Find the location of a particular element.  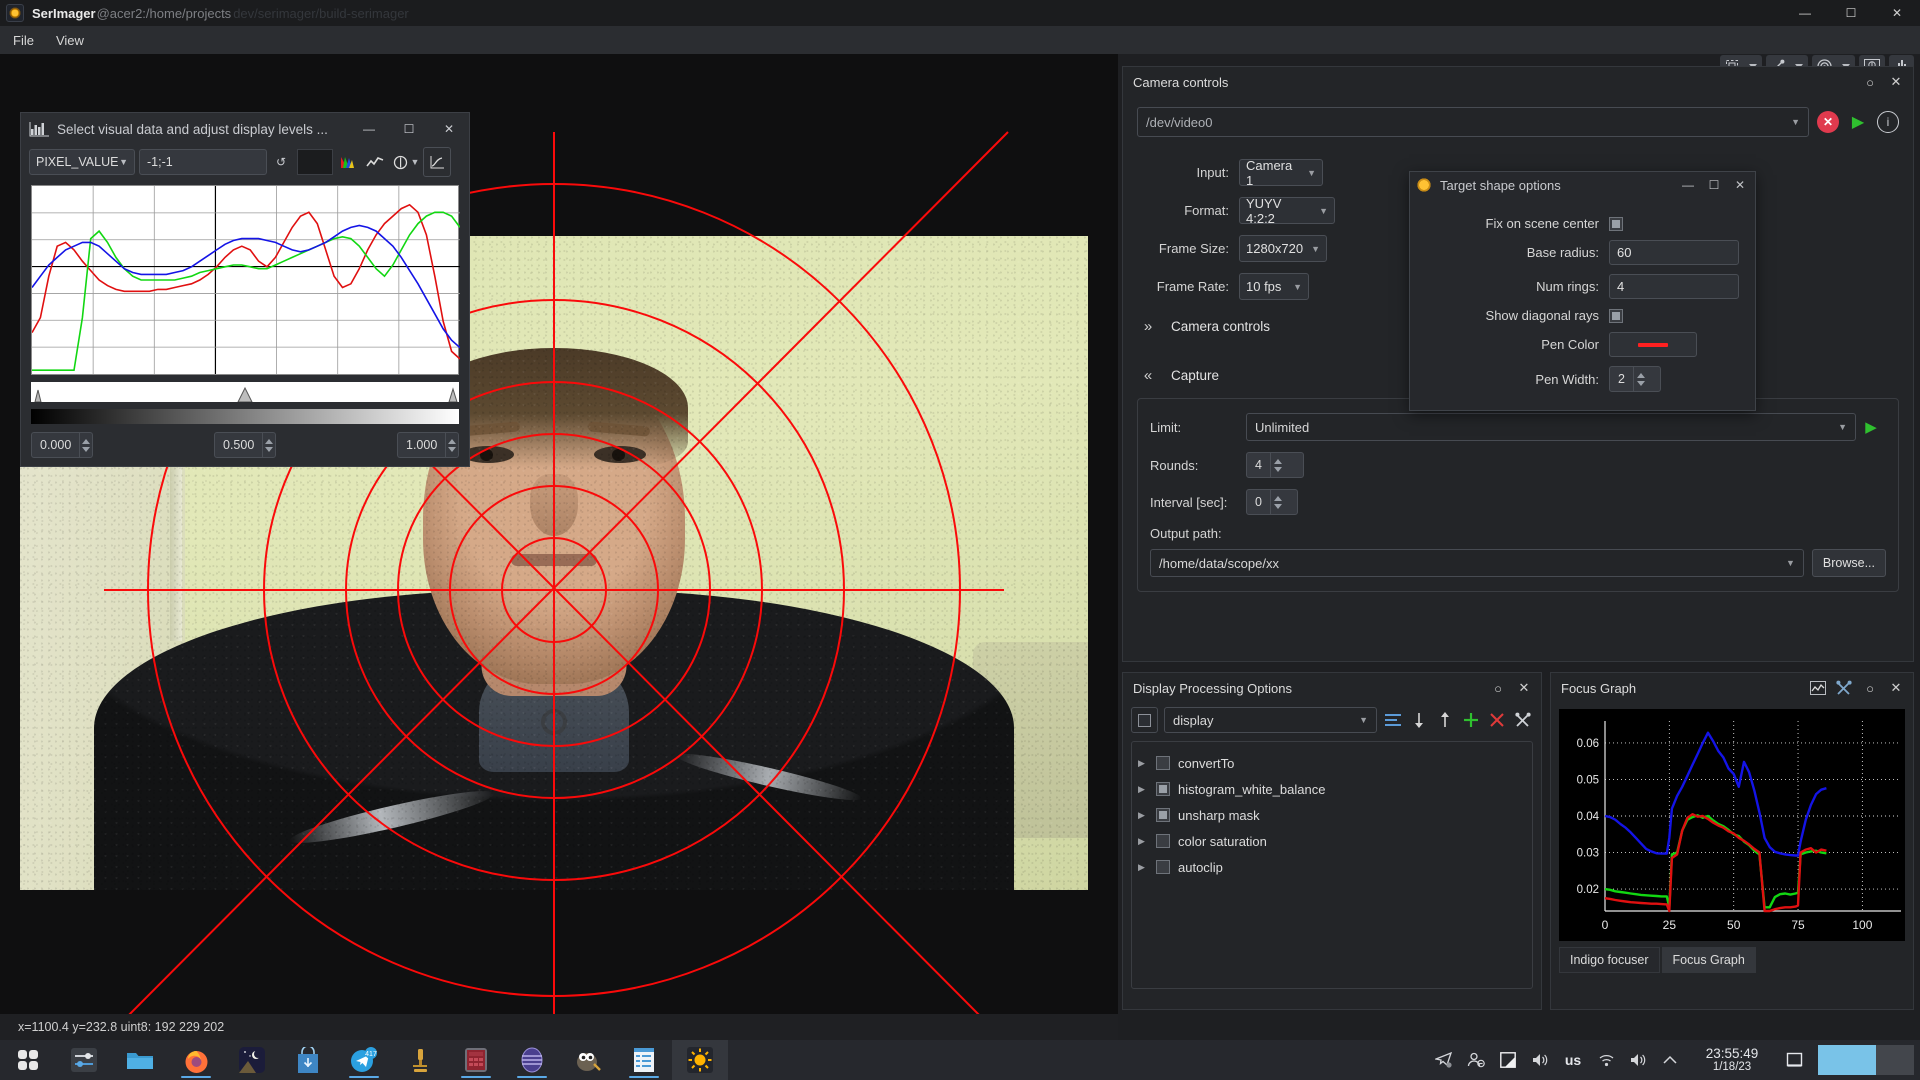

spreadsheet-app-icon is located at coordinates (644, 1060).